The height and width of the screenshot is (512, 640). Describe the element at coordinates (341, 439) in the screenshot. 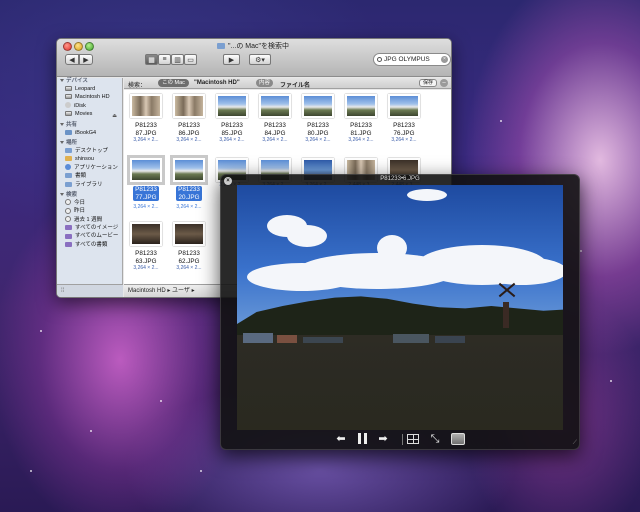

I see `previous-icon: ⬅` at that location.